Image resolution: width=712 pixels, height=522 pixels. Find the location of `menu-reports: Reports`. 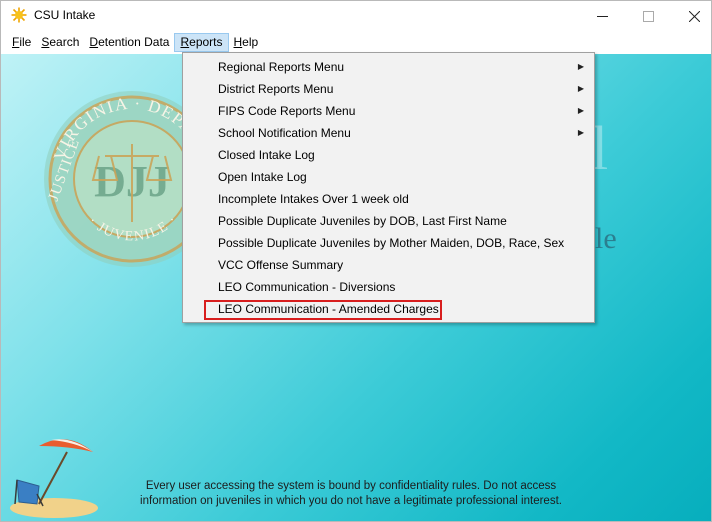

menu-reports: Reports is located at coordinates (201, 42).